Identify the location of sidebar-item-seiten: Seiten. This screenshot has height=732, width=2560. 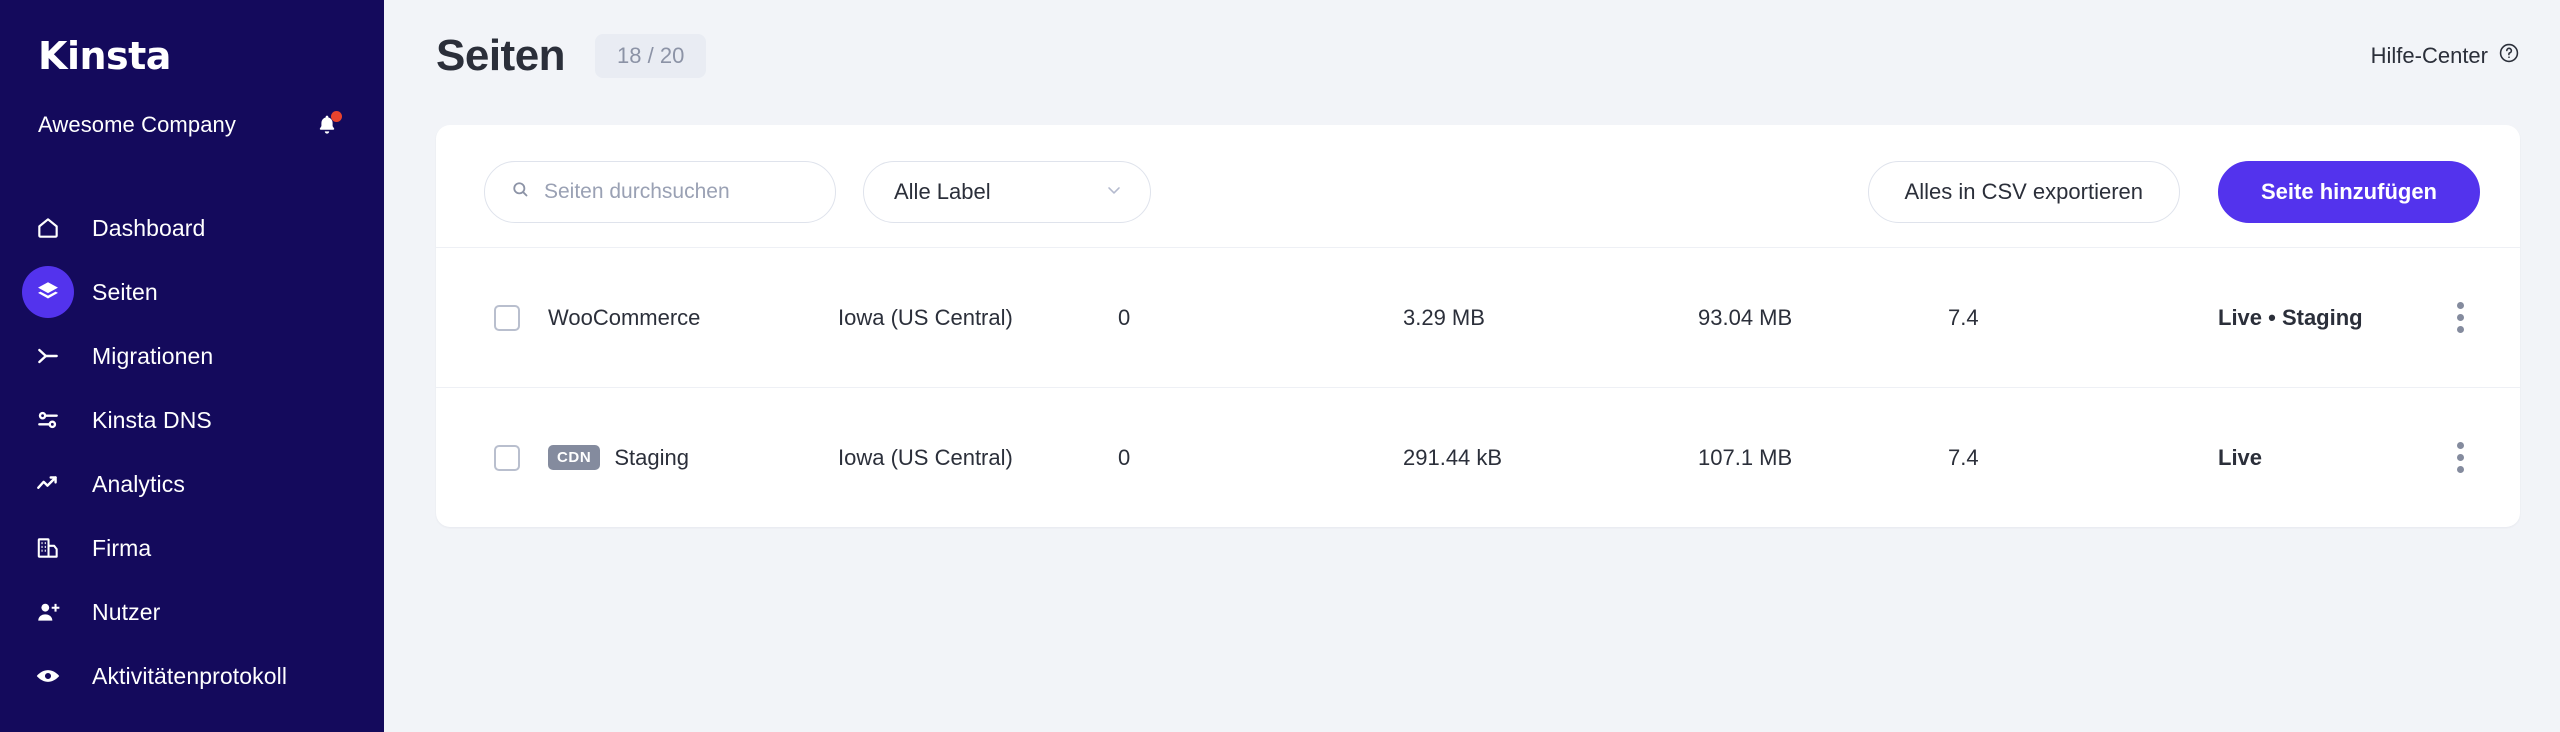
(192, 292).